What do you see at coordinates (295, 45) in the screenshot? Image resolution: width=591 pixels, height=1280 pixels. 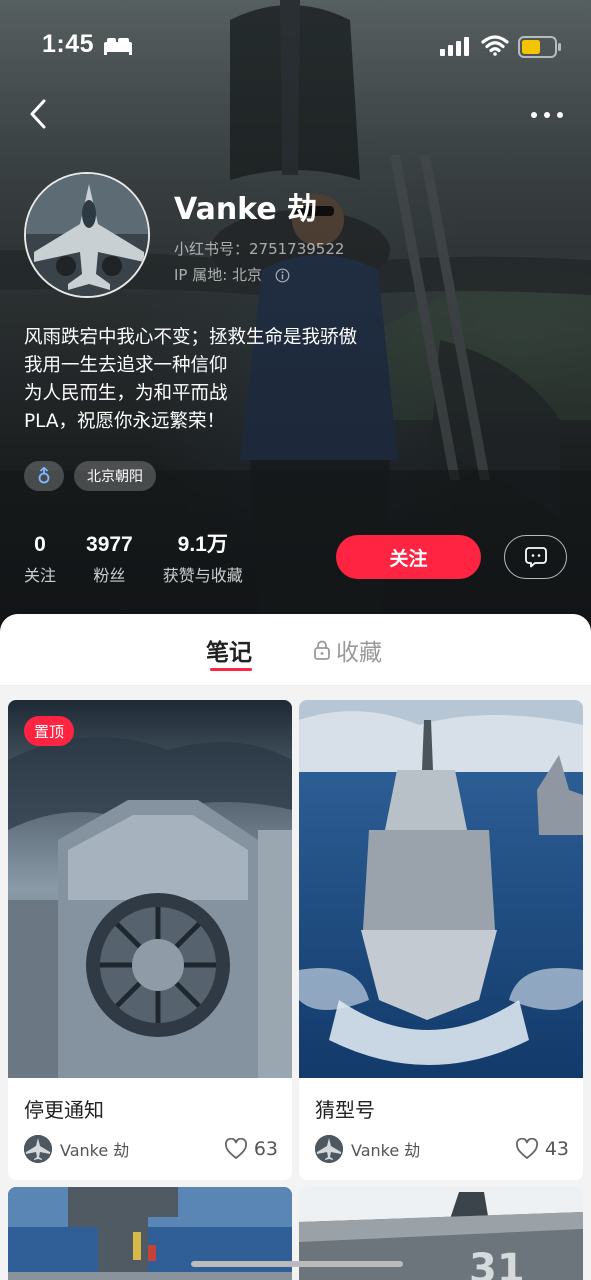 I see `status-bar: 1:45` at bounding box center [295, 45].